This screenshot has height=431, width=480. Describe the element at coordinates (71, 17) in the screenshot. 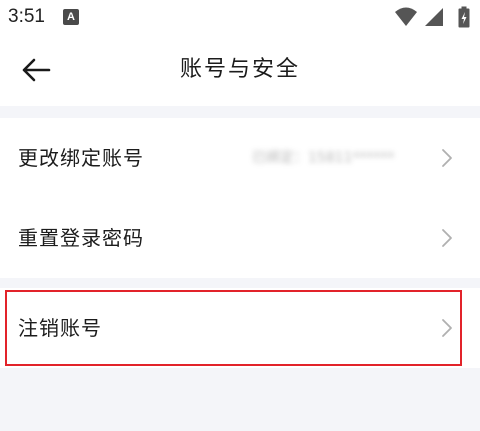

I see `notification-app-icon: A` at that location.